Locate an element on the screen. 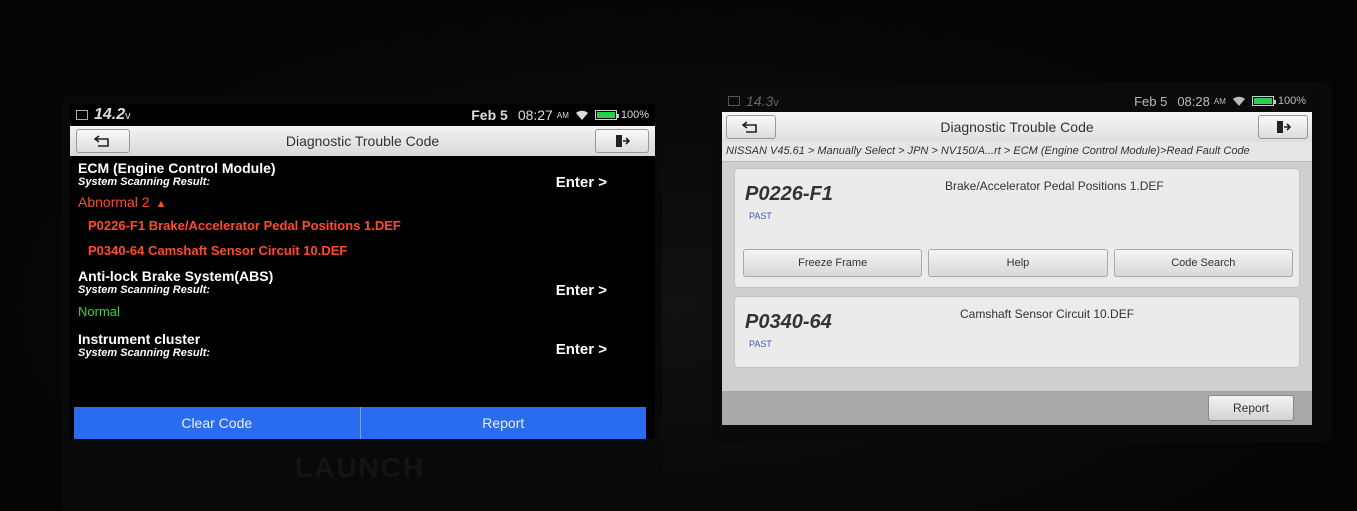  dtc-code: P0340-64 is located at coordinates (788, 322).